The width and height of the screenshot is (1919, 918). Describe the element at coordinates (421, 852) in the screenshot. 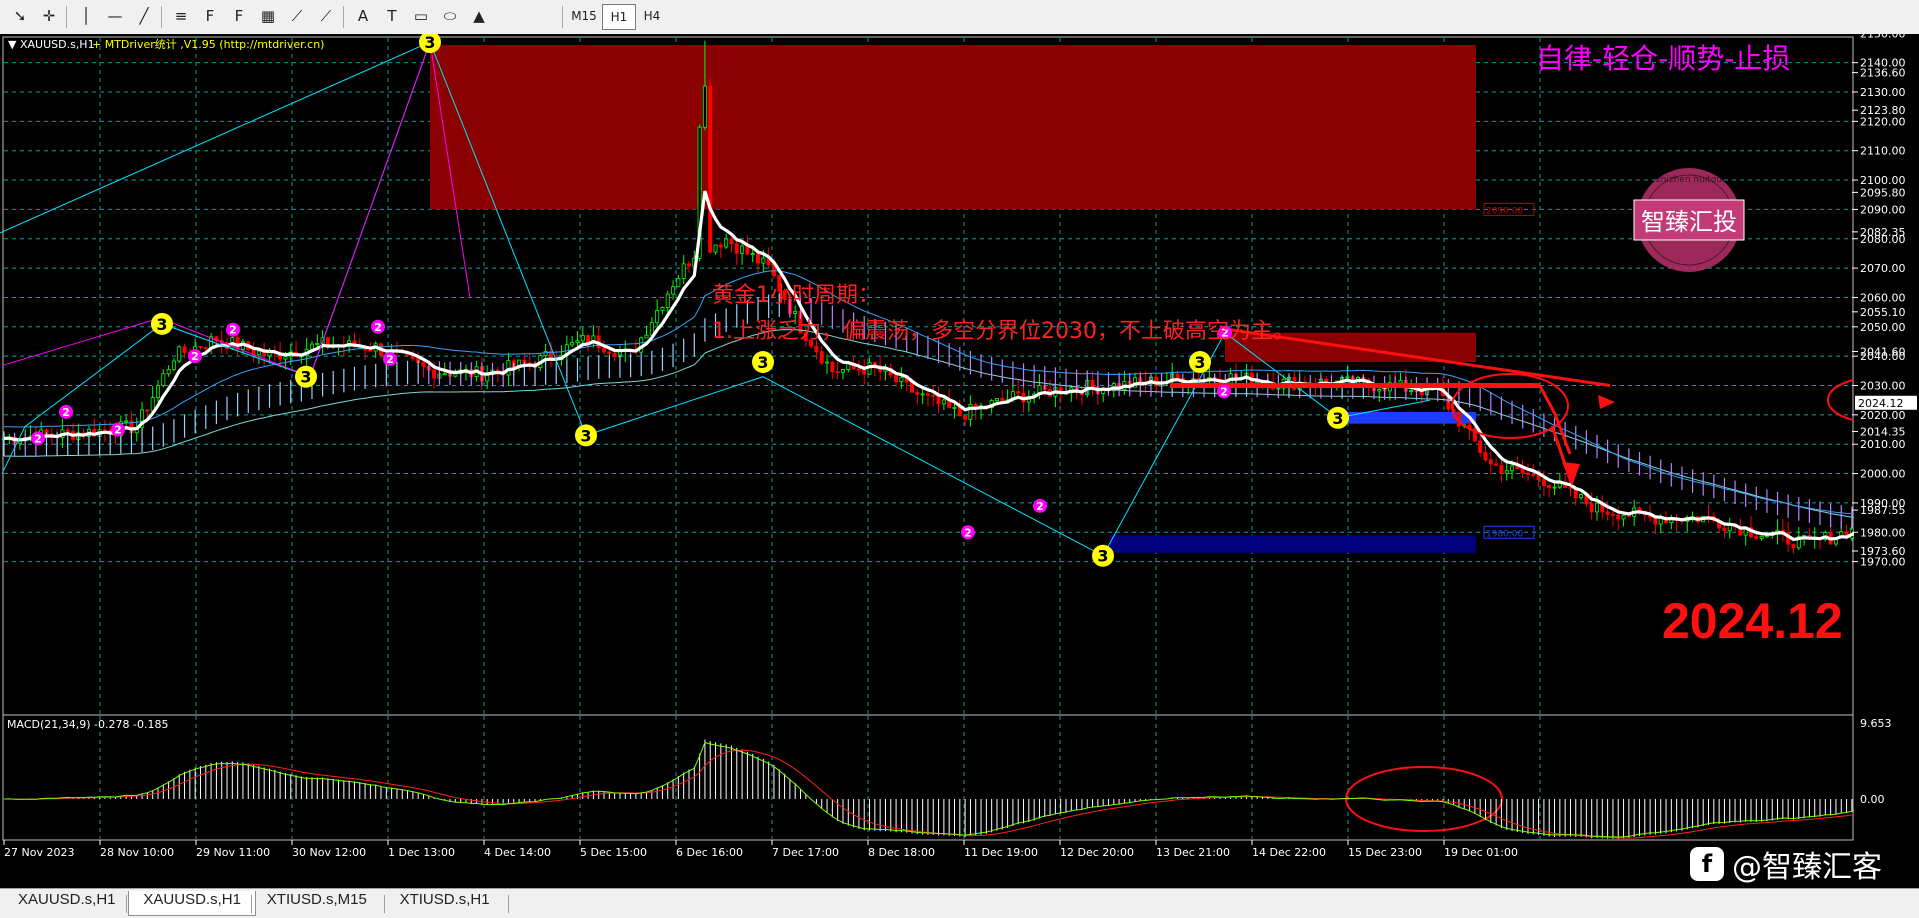

I see `svg-text: 1 Dec 13:00` at that location.